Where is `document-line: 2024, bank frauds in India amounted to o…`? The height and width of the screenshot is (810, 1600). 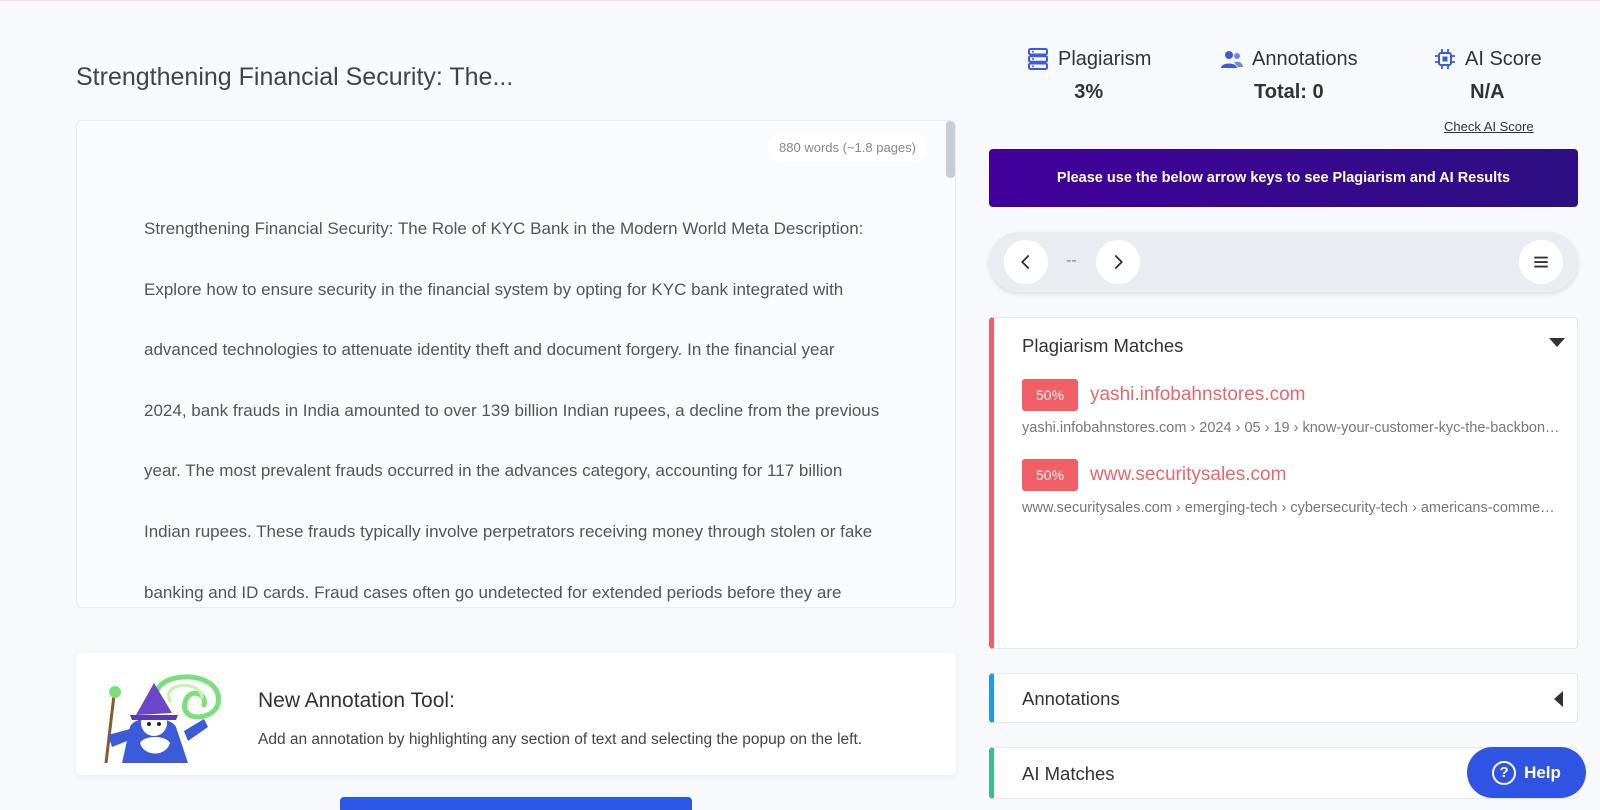 document-line: 2024, bank frauds in India amounted to o… is located at coordinates (512, 410).